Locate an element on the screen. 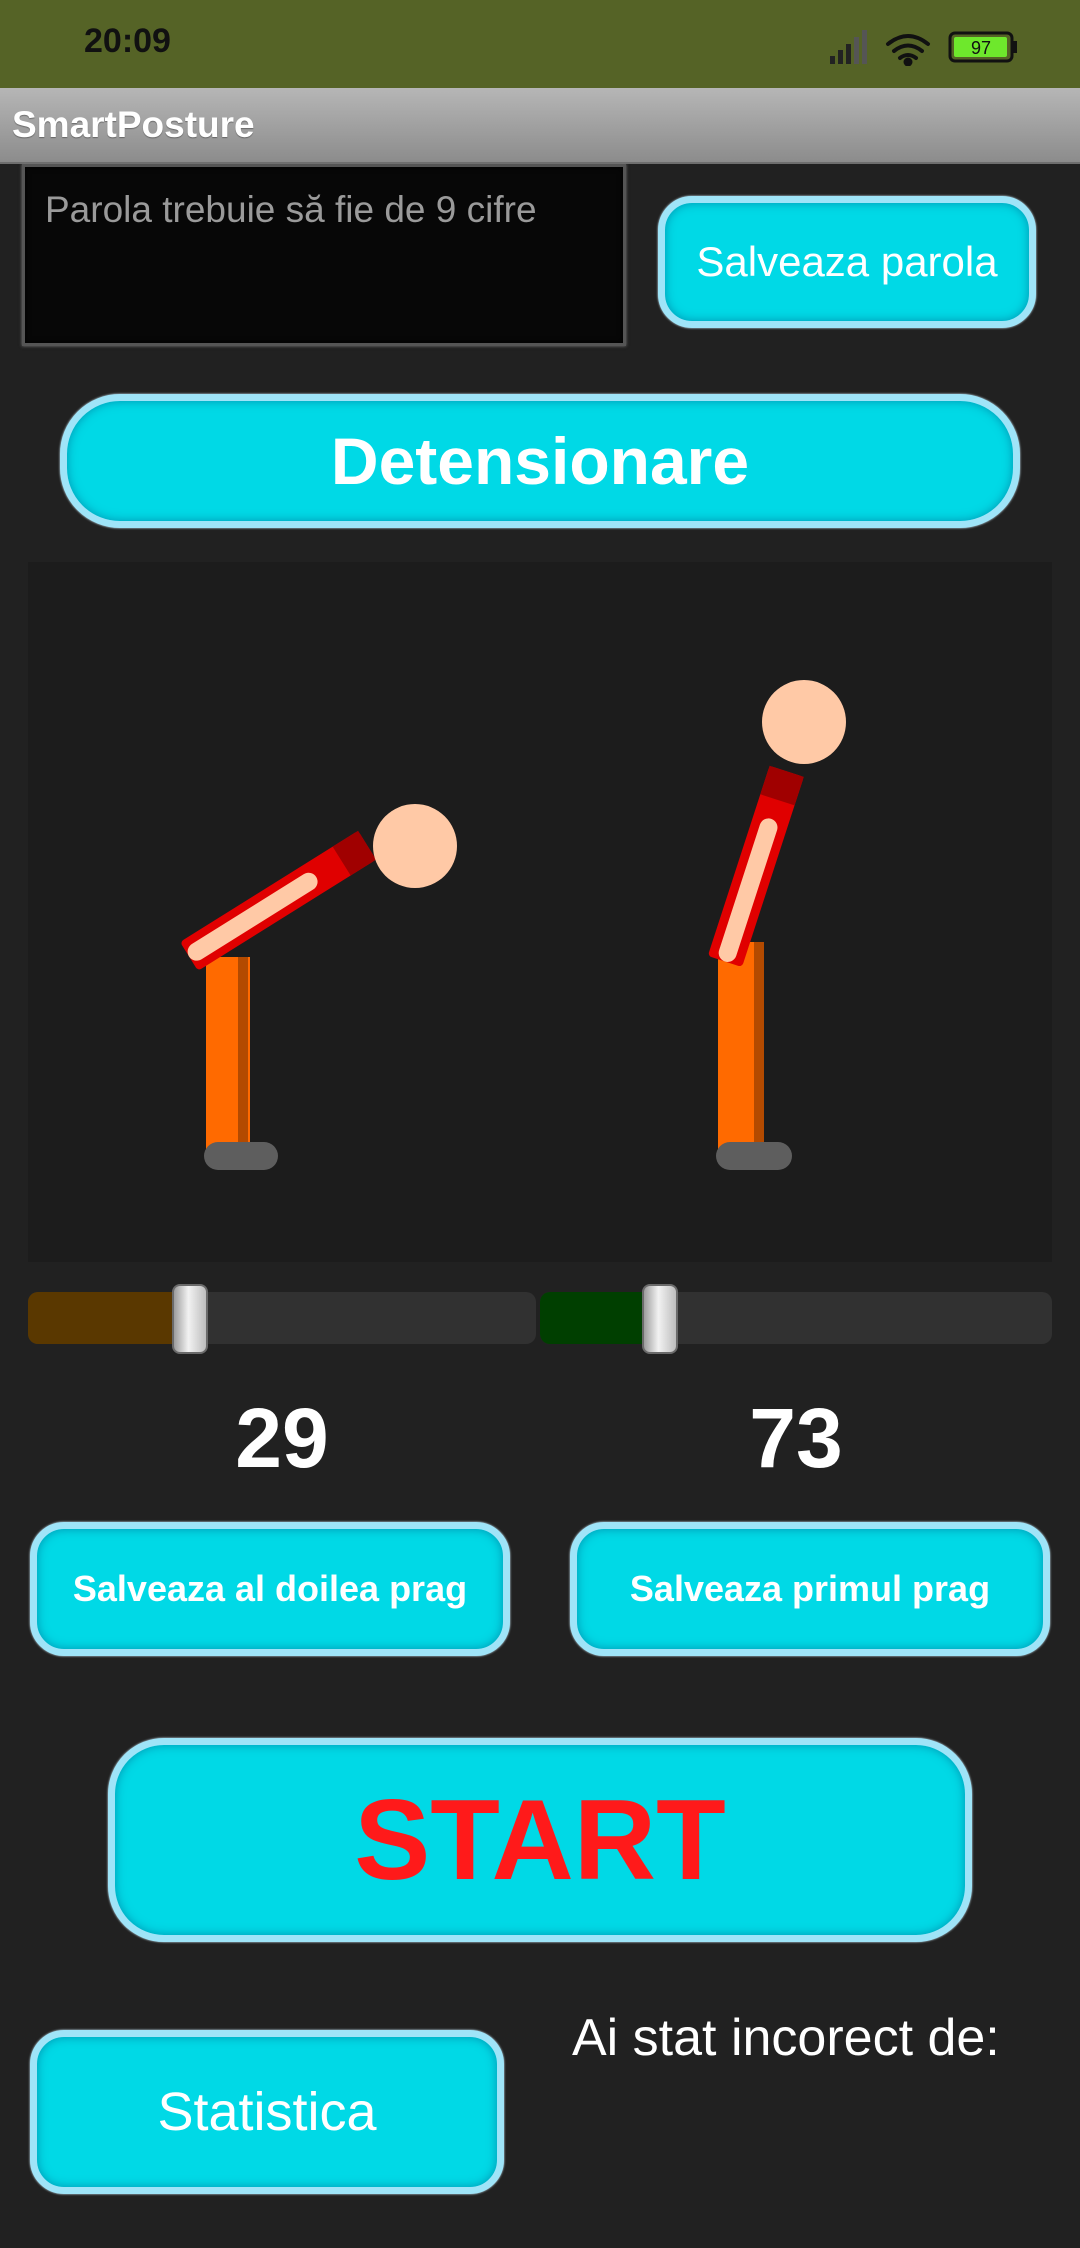 This screenshot has width=1080, height=2248. battery-level: 97 is located at coordinates (981, 48).